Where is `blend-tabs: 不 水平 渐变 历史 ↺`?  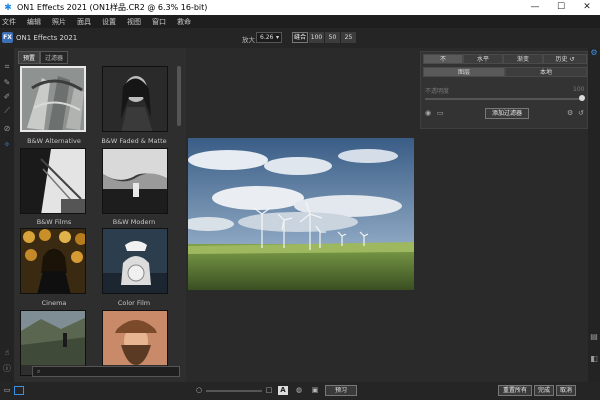 blend-tabs: 不 水平 渐变 历史 ↺ is located at coordinates (505, 59).